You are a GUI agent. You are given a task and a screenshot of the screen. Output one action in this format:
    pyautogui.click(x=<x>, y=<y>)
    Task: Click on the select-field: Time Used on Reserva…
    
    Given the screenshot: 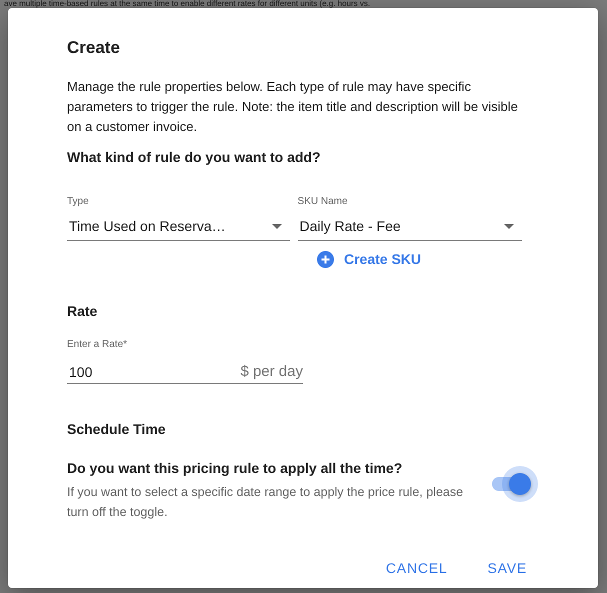 What is the action you would take?
    pyautogui.click(x=178, y=227)
    